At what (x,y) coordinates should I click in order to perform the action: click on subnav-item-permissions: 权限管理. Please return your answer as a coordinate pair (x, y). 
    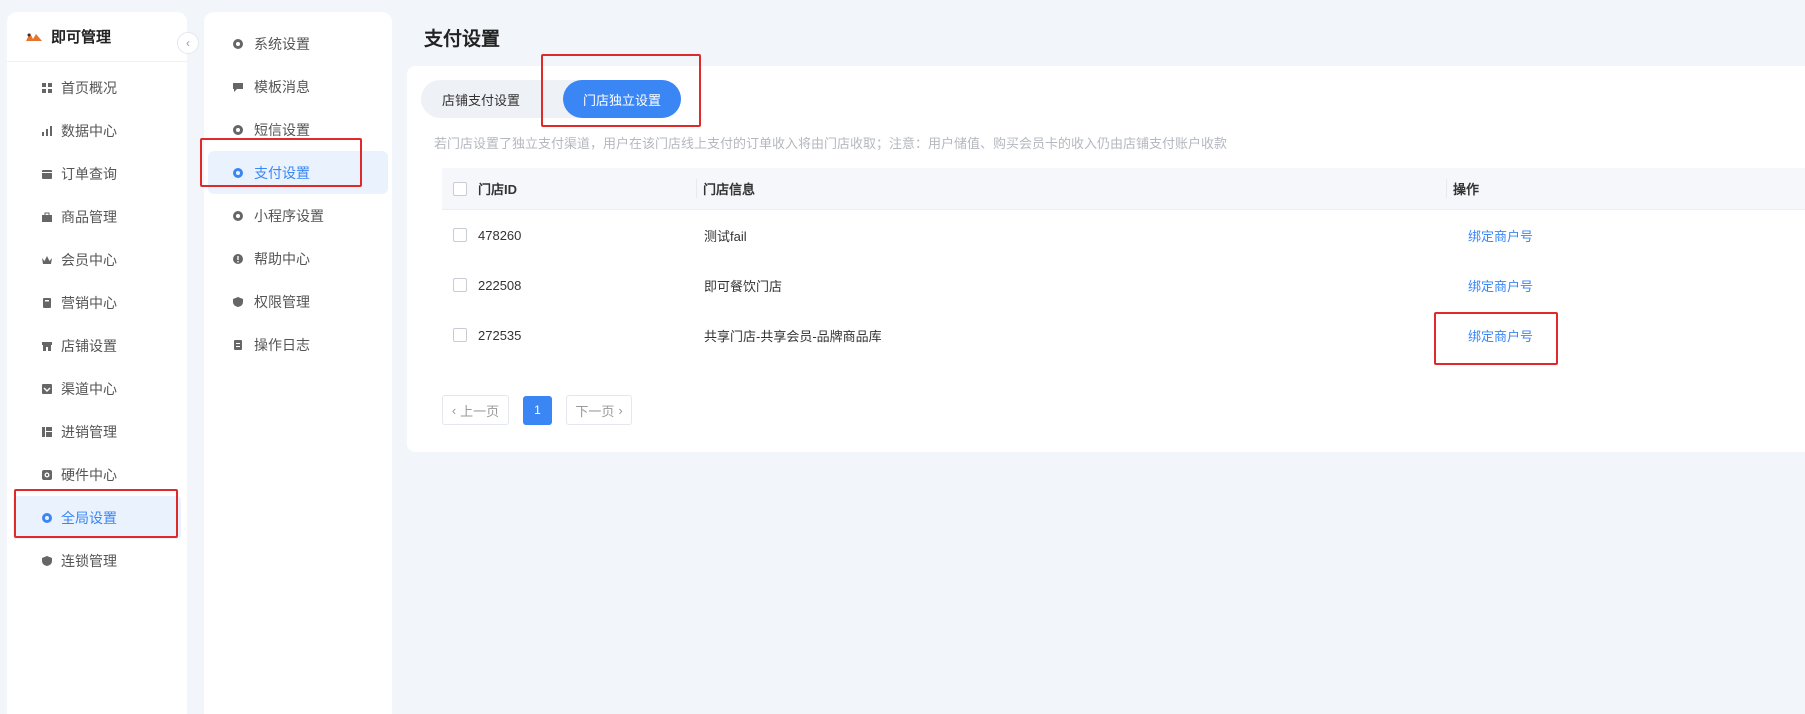
    Looking at the image, I should click on (298, 301).